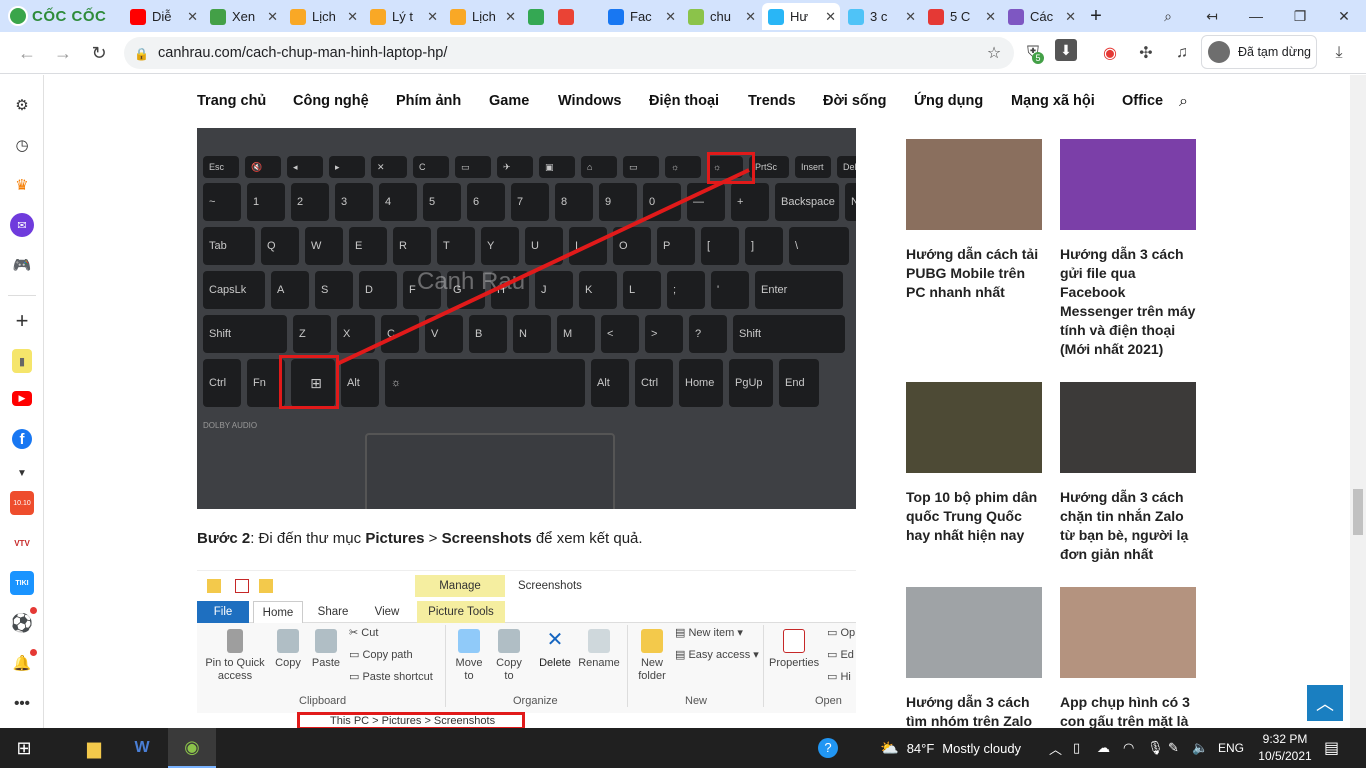  Describe the element at coordinates (22, 105) in the screenshot. I see `settings-icon: ⚙` at that location.